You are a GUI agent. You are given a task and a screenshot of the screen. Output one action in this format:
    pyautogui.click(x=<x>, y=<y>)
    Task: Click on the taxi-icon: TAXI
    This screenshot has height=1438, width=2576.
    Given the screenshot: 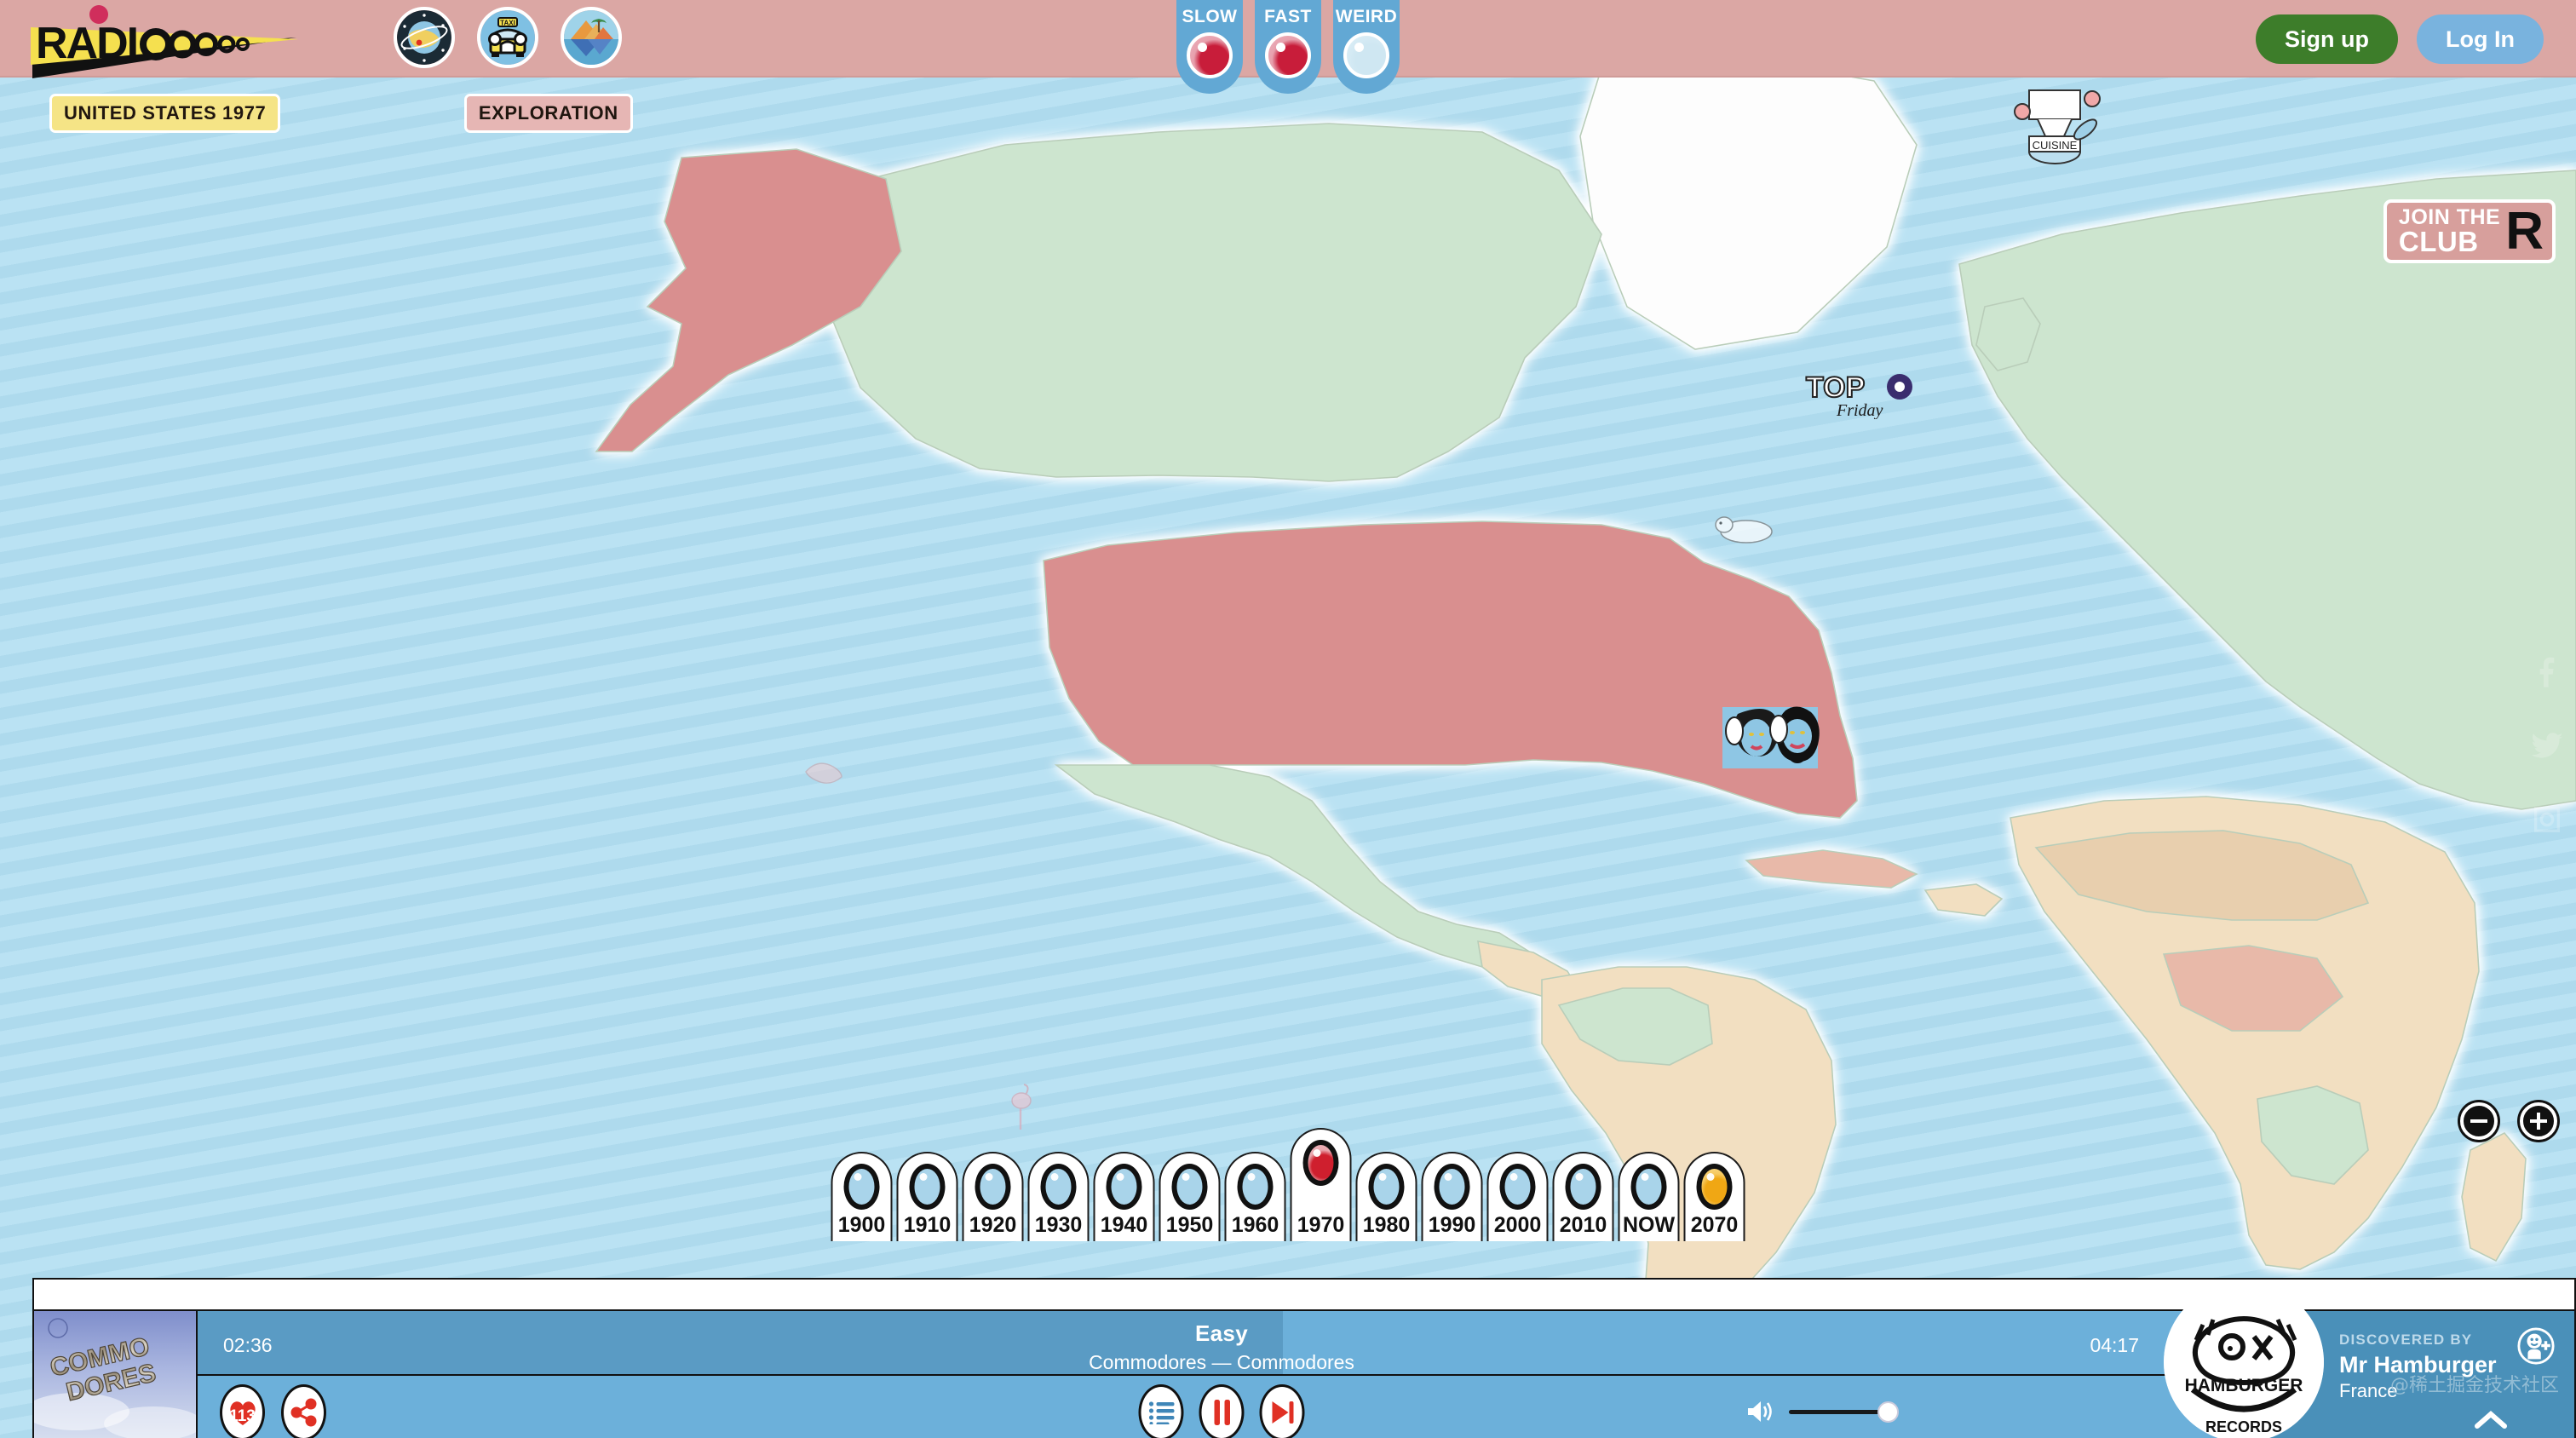 What is the action you would take?
    pyautogui.click(x=508, y=37)
    